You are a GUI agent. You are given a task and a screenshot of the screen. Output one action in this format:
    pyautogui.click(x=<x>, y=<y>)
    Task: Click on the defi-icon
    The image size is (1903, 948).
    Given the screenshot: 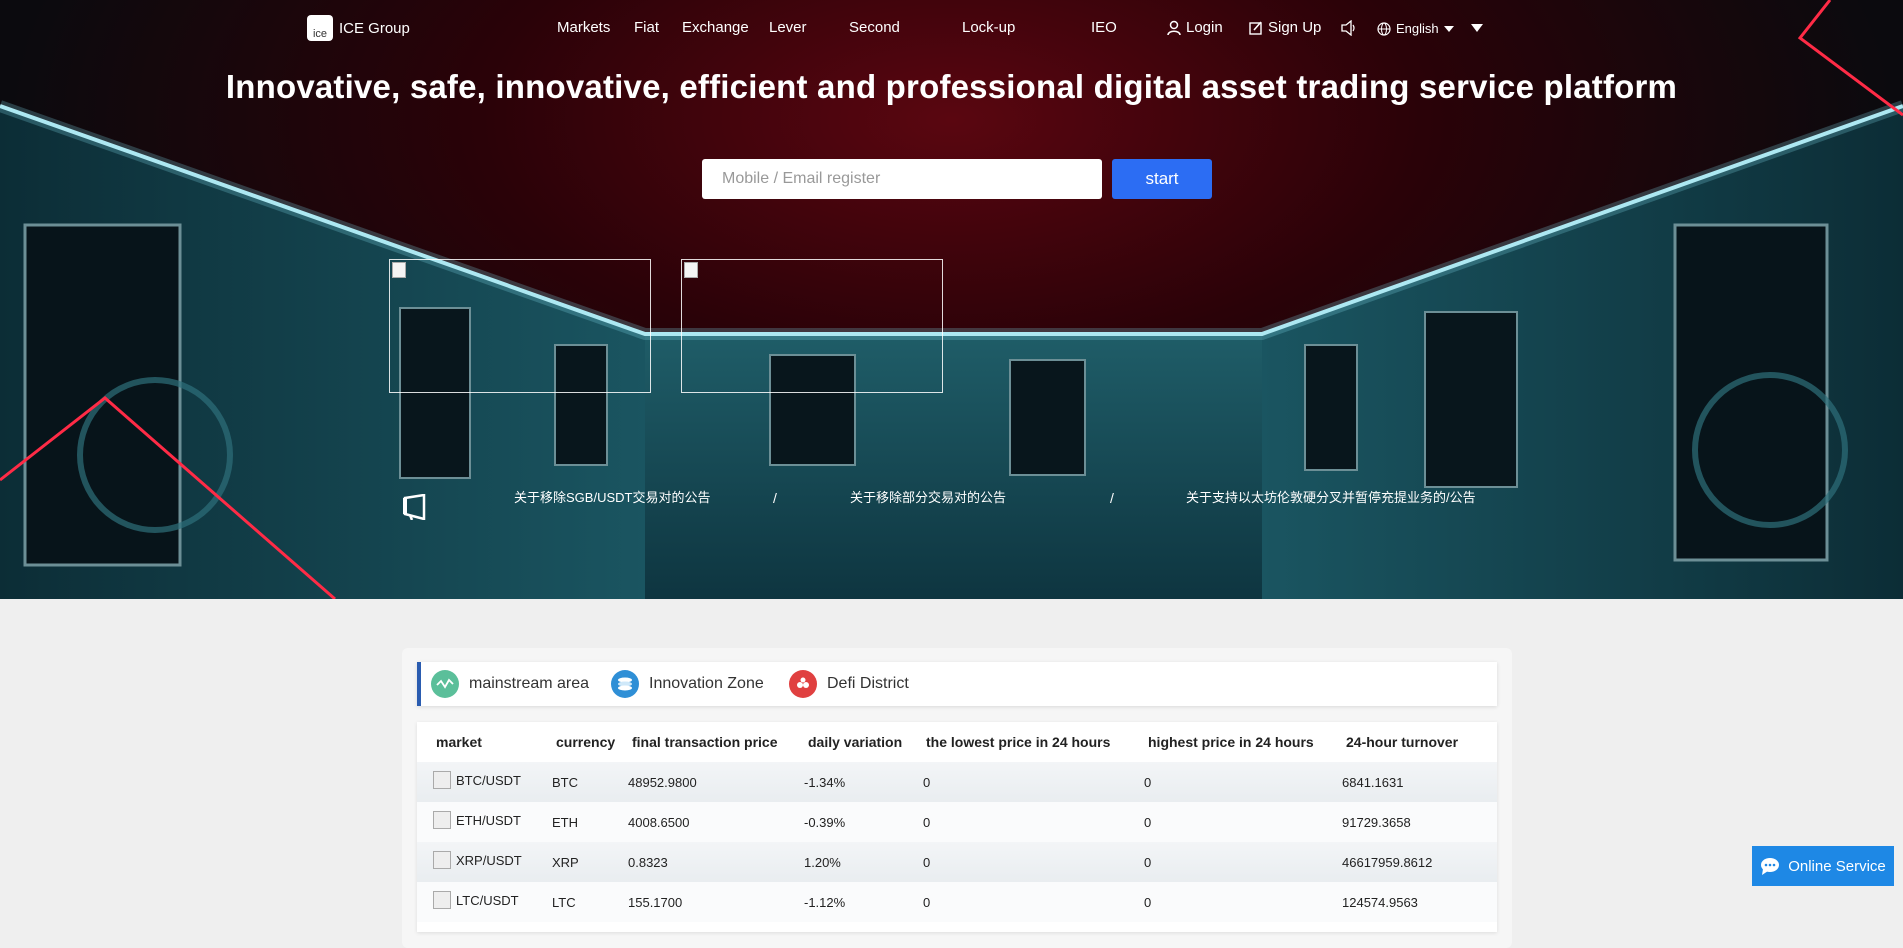 What is the action you would take?
    pyautogui.click(x=803, y=684)
    